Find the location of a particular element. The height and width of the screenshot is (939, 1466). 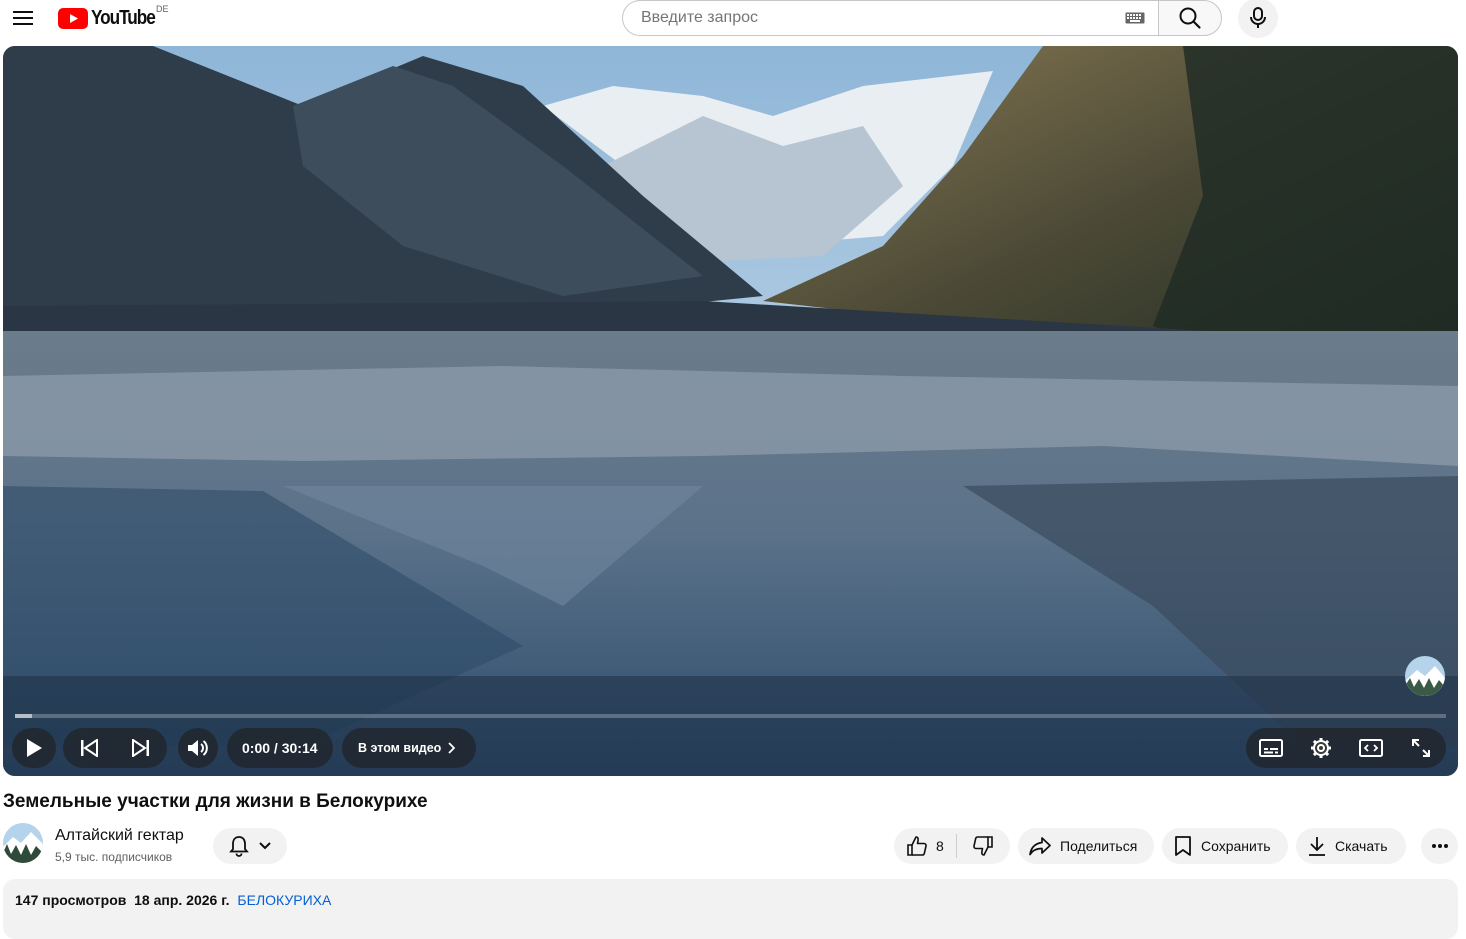

chevron-right-icon is located at coordinates (452, 748).